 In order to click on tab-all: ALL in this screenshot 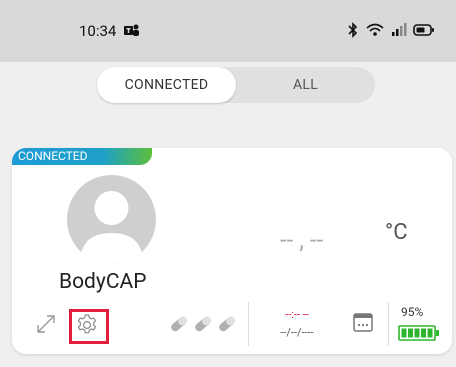, I will do `click(305, 85)`.